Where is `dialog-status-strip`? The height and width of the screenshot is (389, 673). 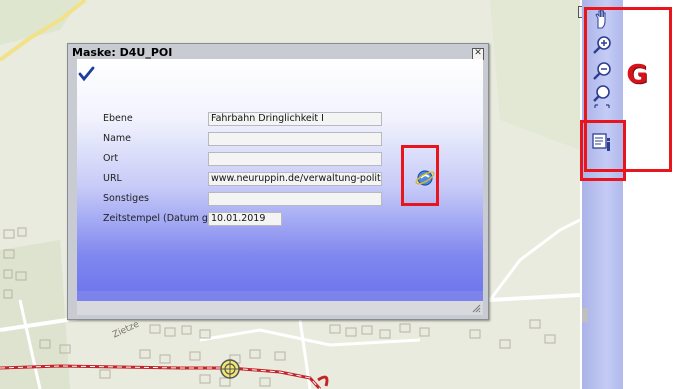 dialog-status-strip is located at coordinates (280, 296).